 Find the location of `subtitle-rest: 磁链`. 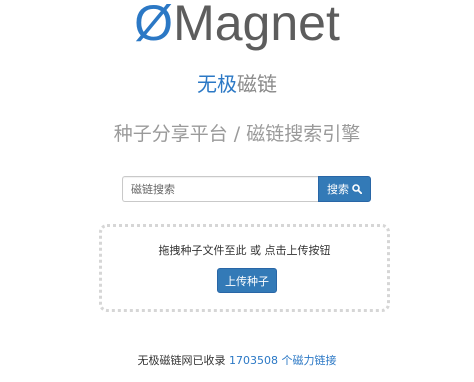

subtitle-rest: 磁链 is located at coordinates (257, 84).